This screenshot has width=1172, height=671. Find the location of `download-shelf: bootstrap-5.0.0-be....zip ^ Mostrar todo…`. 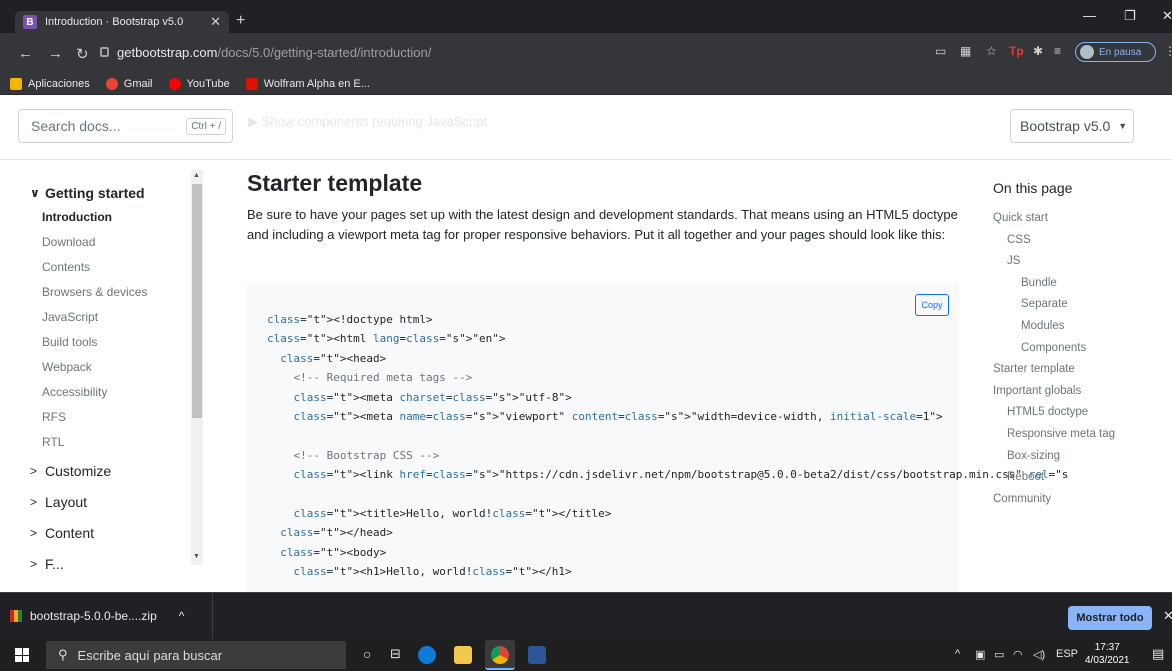

download-shelf: bootstrap-5.0.0-be....zip ^ Mostrar todo… is located at coordinates (586, 615).